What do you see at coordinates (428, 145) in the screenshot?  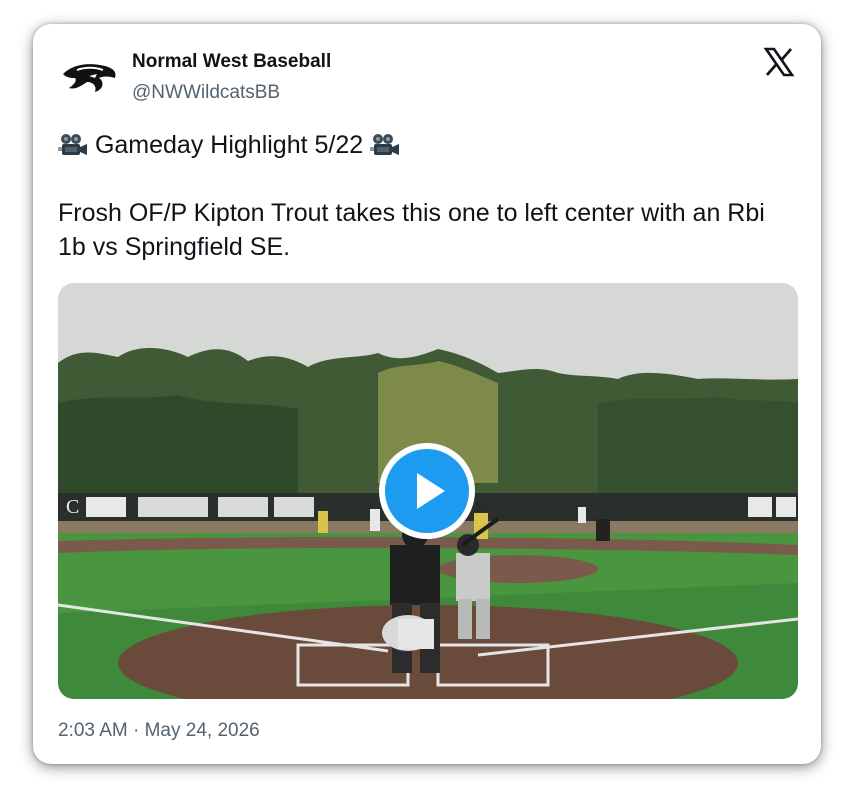 I see `tweet-title-line: Gameday Highlight 5/22` at bounding box center [428, 145].